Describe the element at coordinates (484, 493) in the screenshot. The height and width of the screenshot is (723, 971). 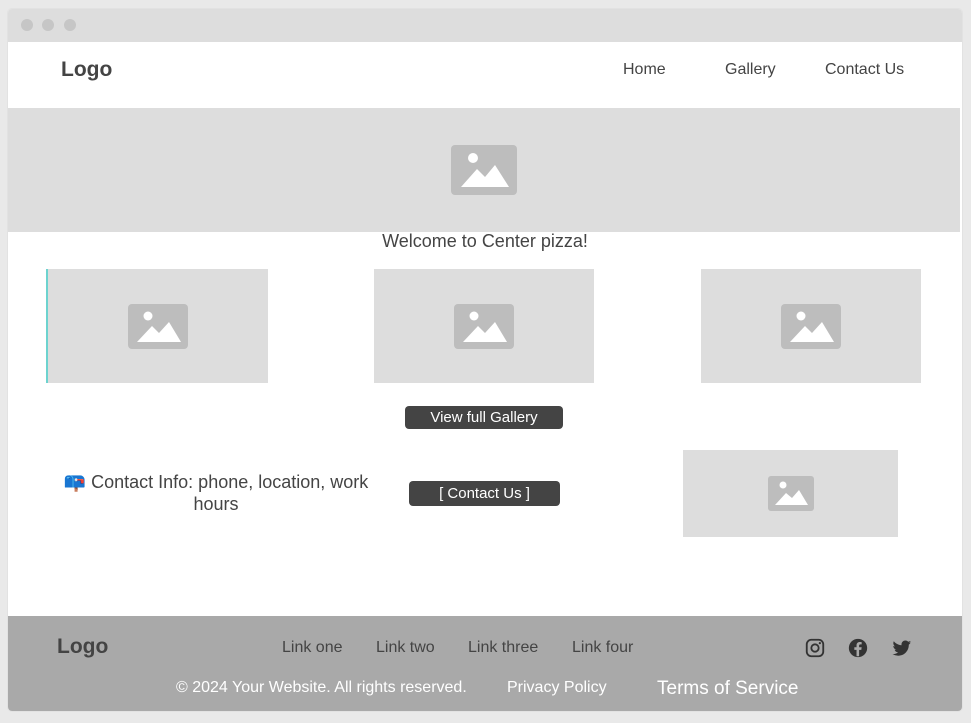
I see `contact-us-button: [ Contact Us ]` at that location.